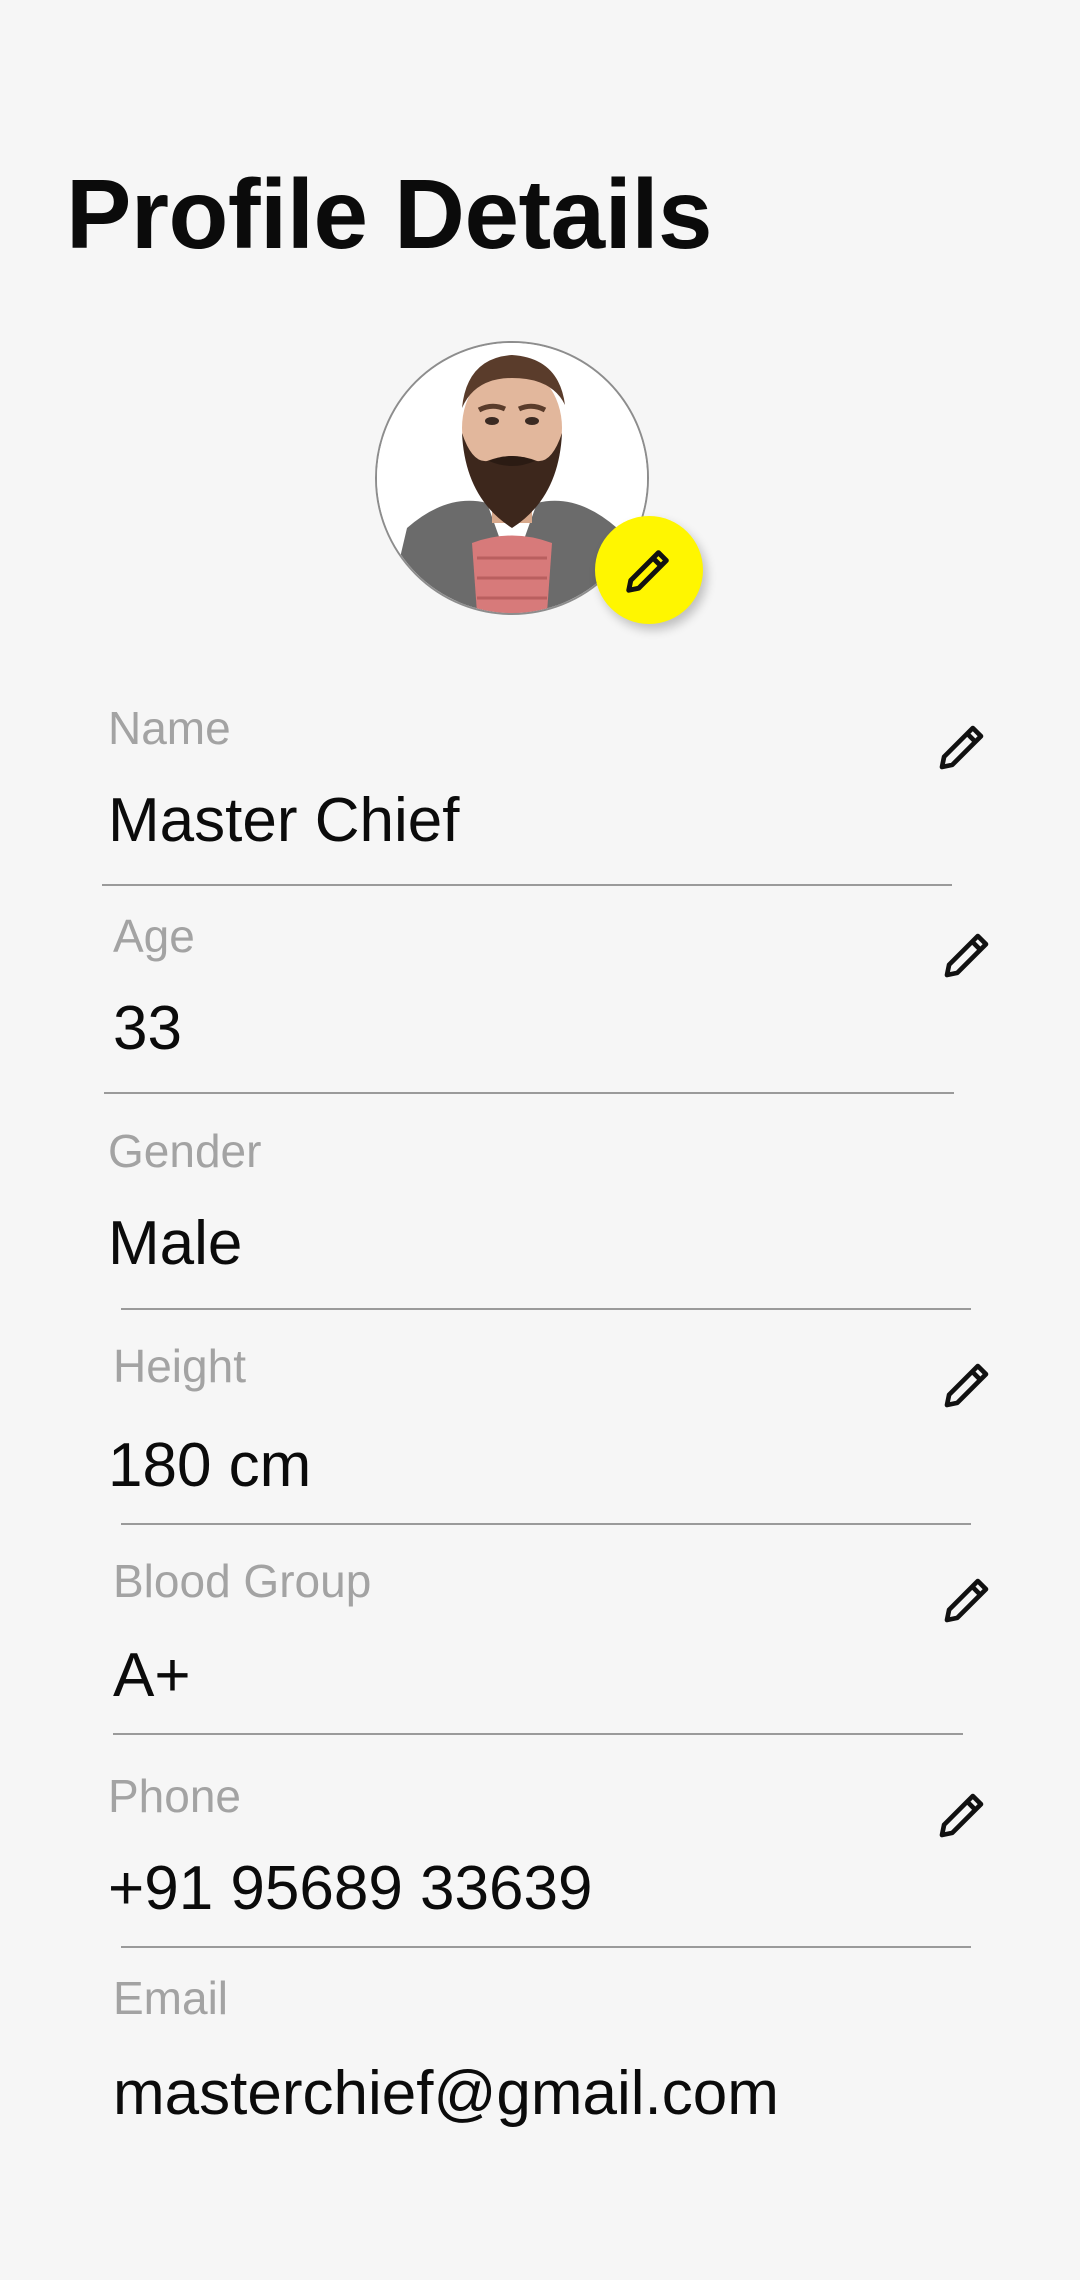  I want to click on height-label: Height, so click(179, 1366).